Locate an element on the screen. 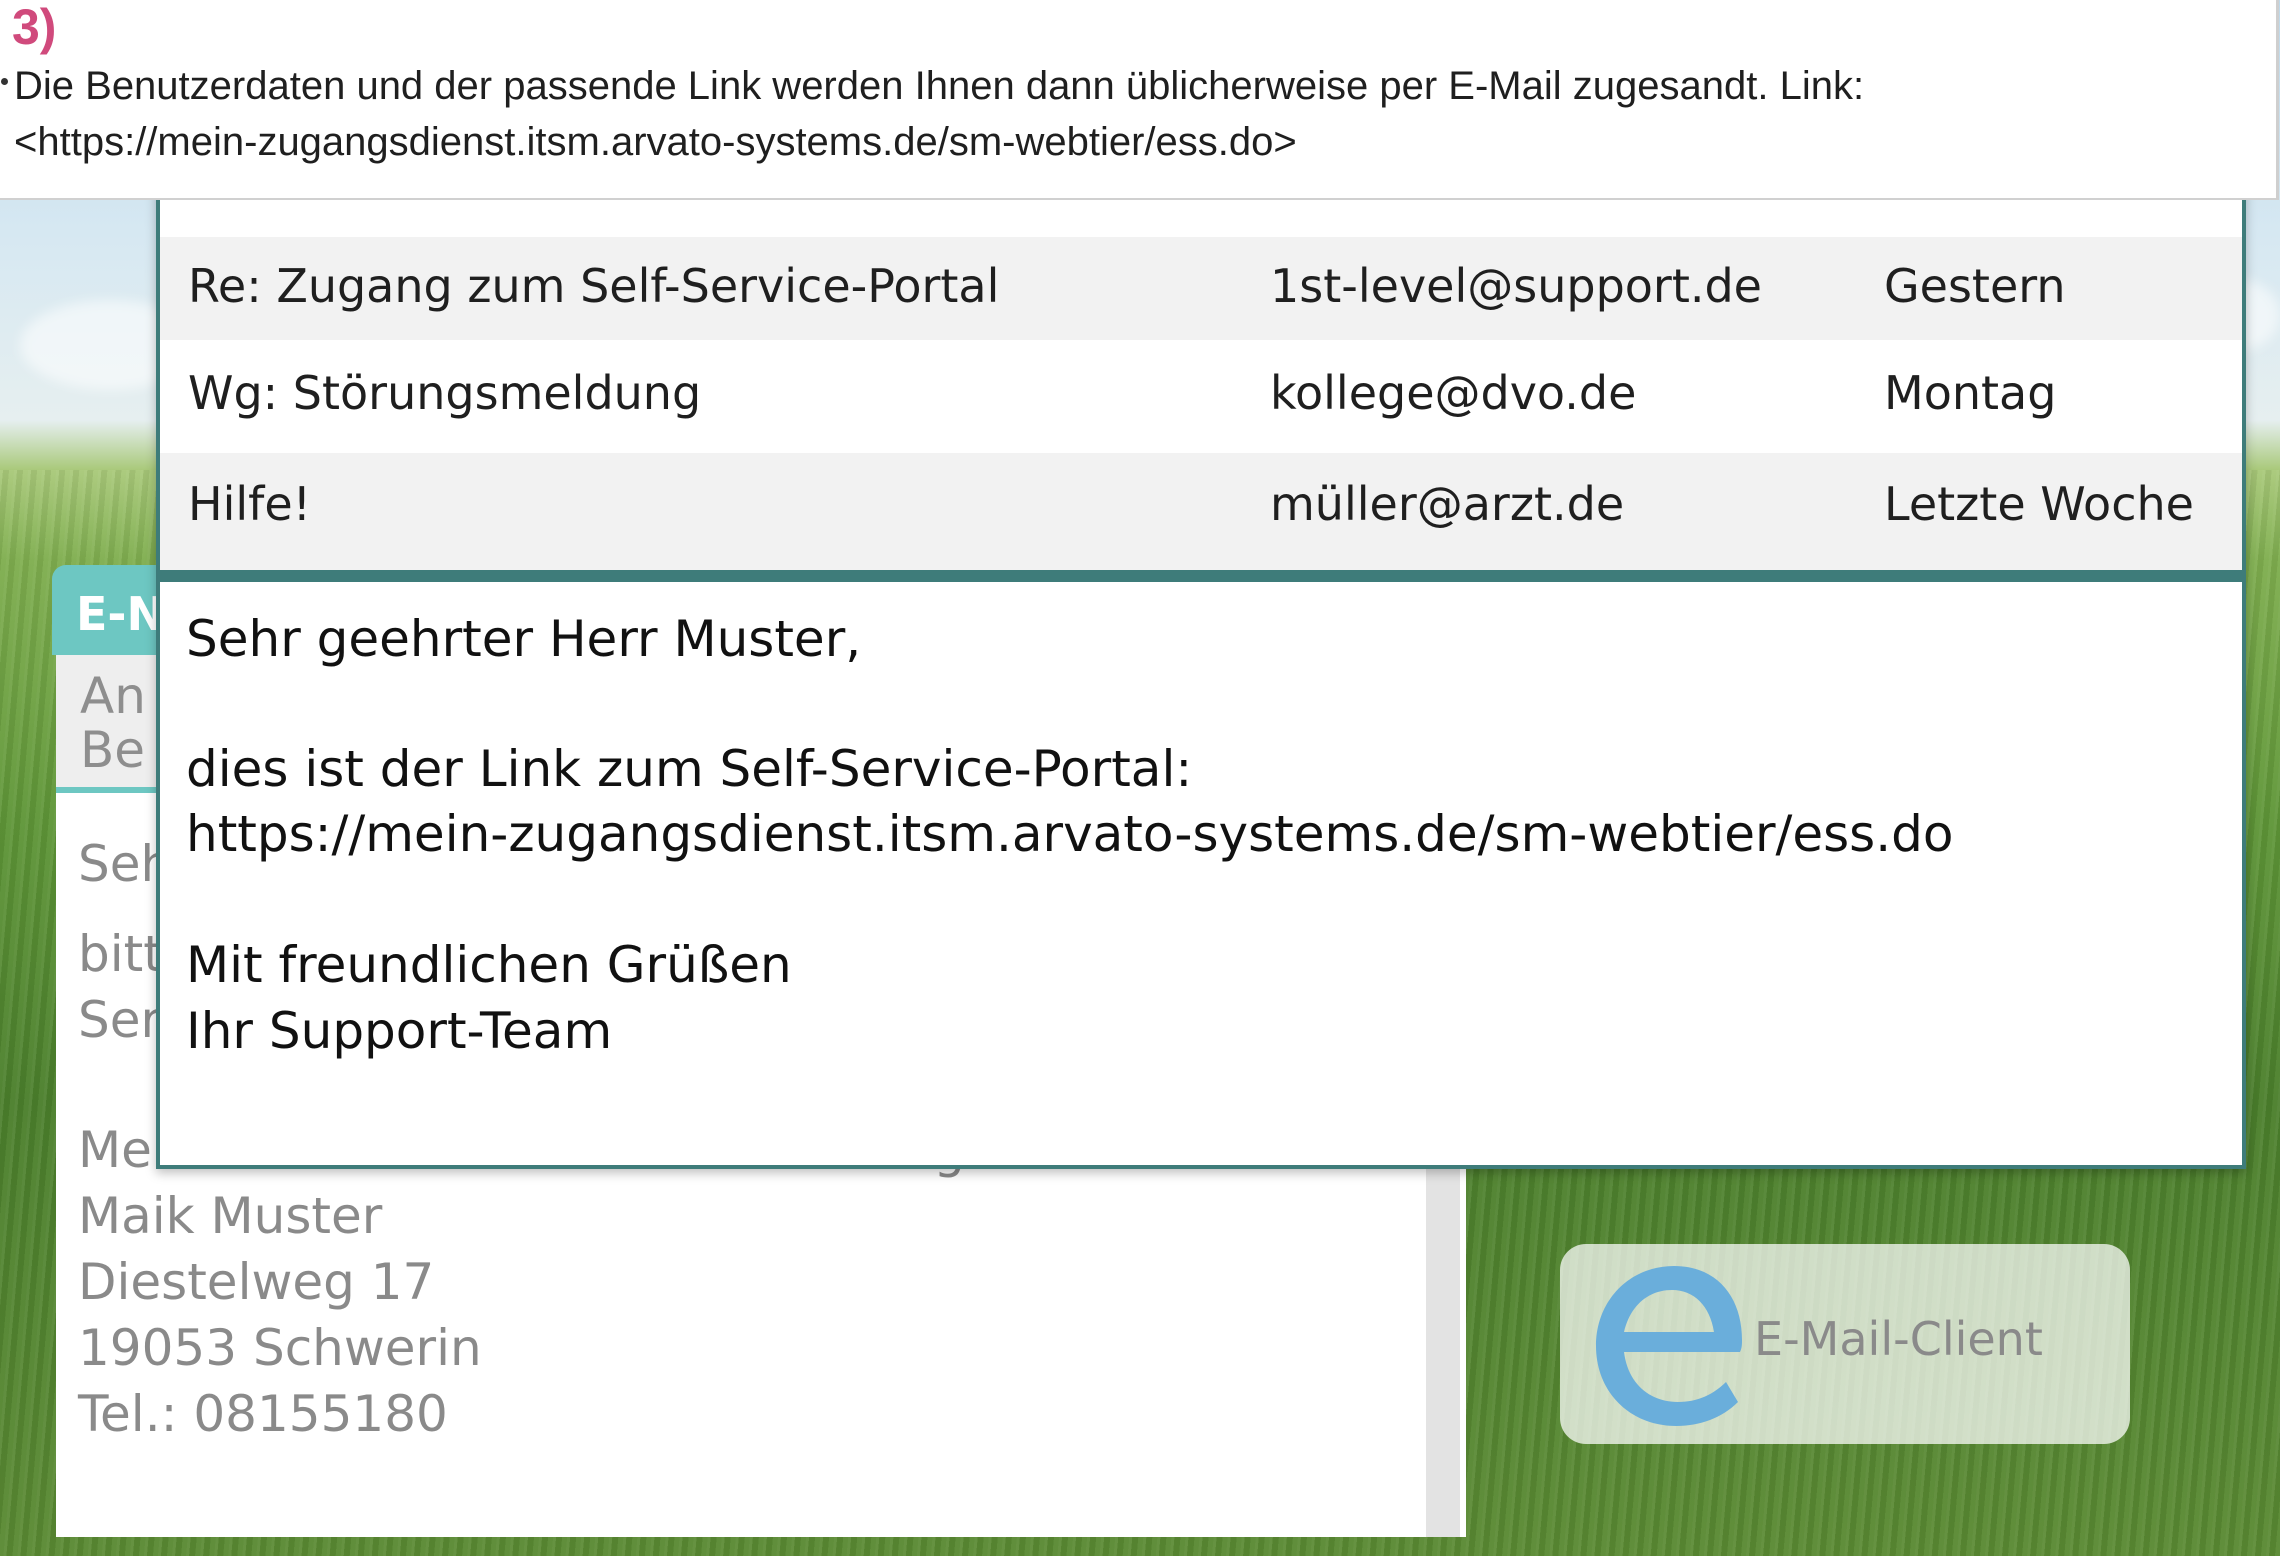 The height and width of the screenshot is (1556, 2280). email-date: Letzte Woche is located at coordinates (2039, 504).